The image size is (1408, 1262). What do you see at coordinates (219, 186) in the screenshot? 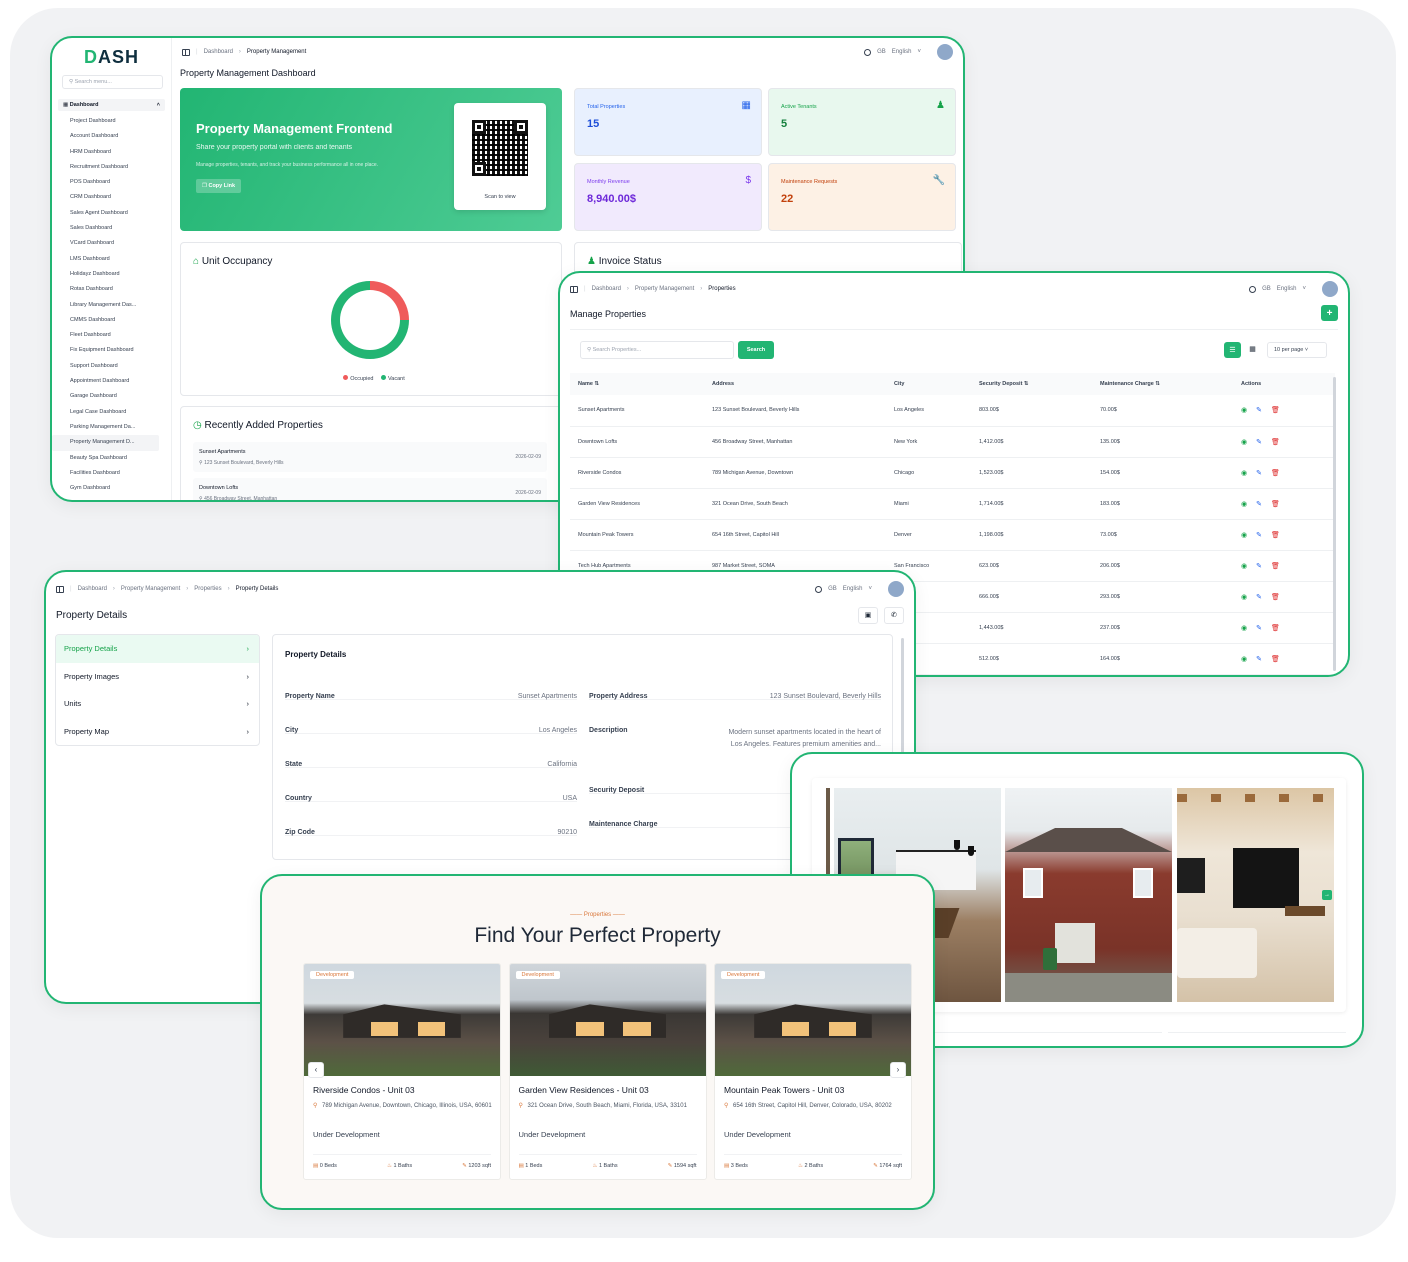
I see `copy-link-button: ❐ Copy Link` at bounding box center [219, 186].